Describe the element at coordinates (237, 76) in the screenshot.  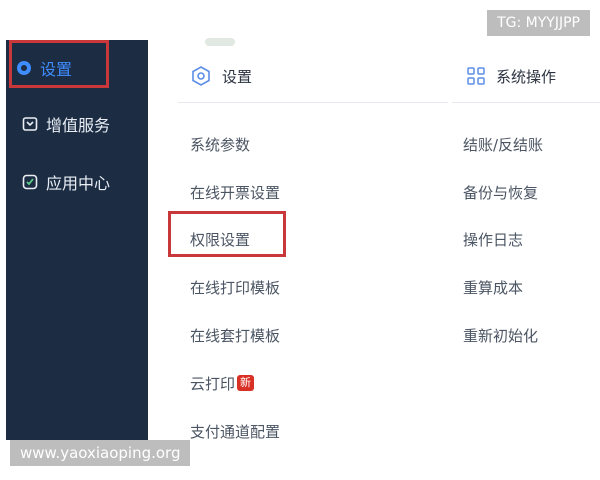
I see `section-title: 设置` at that location.